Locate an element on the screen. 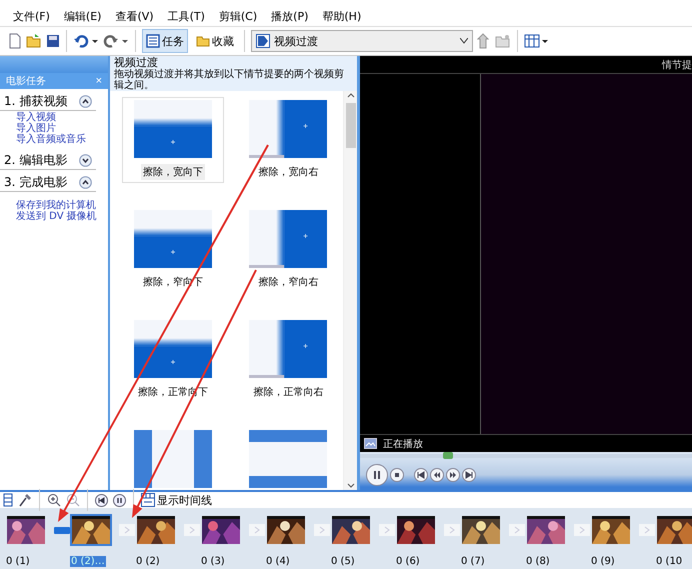 The image size is (692, 569). monitor-icon is located at coordinates (370, 443).